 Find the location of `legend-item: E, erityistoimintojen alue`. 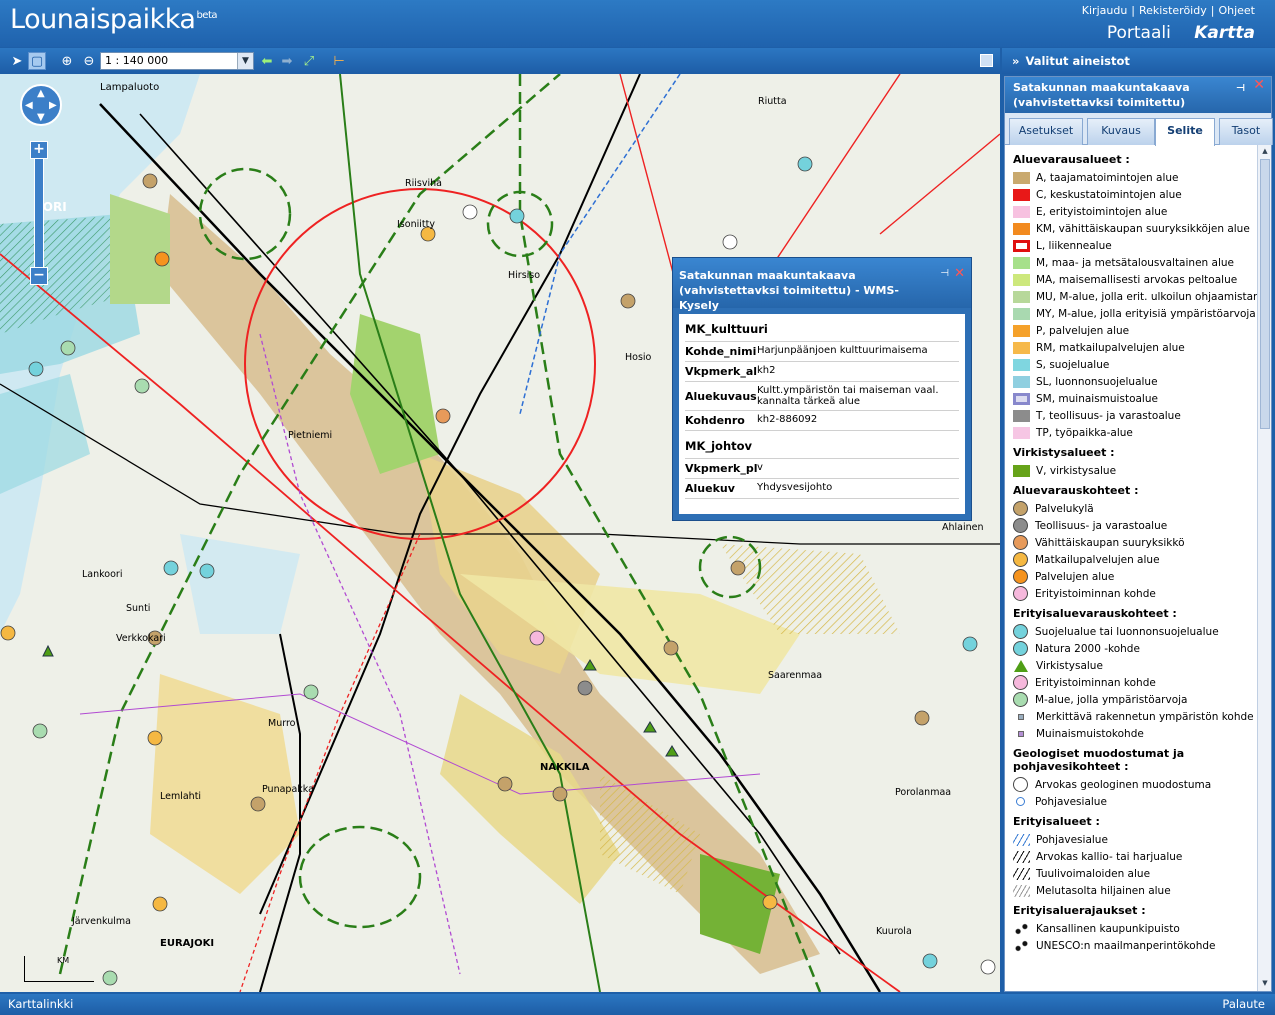

legend-item: E, erityistoimintojen alue is located at coordinates (1135, 211).